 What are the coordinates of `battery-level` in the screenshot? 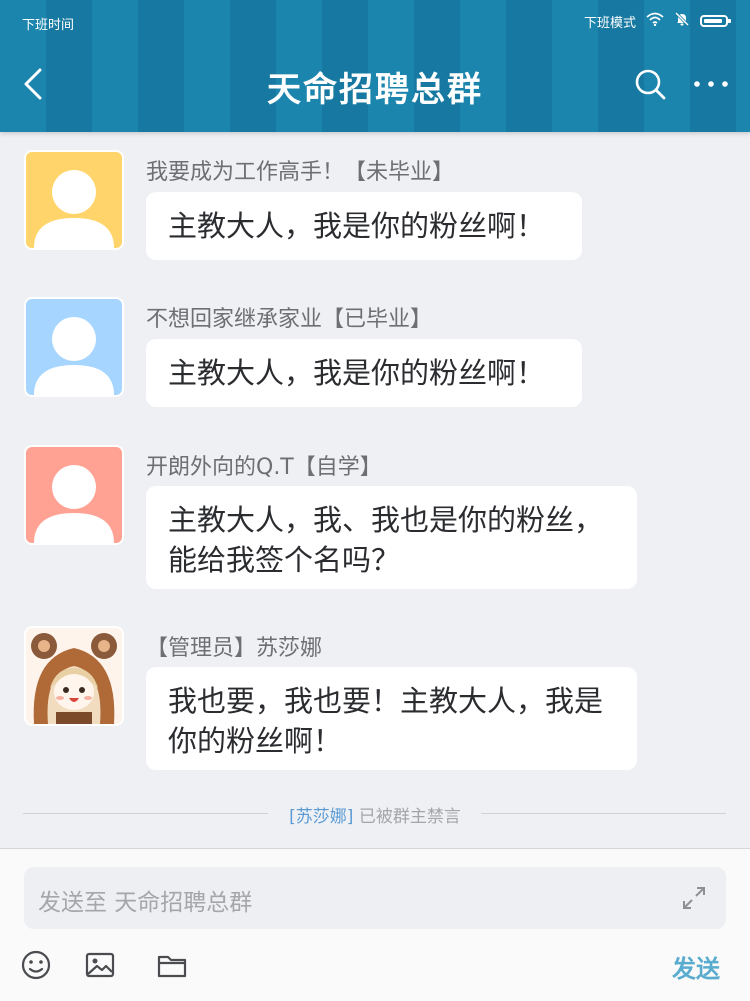 It's located at (713, 21).